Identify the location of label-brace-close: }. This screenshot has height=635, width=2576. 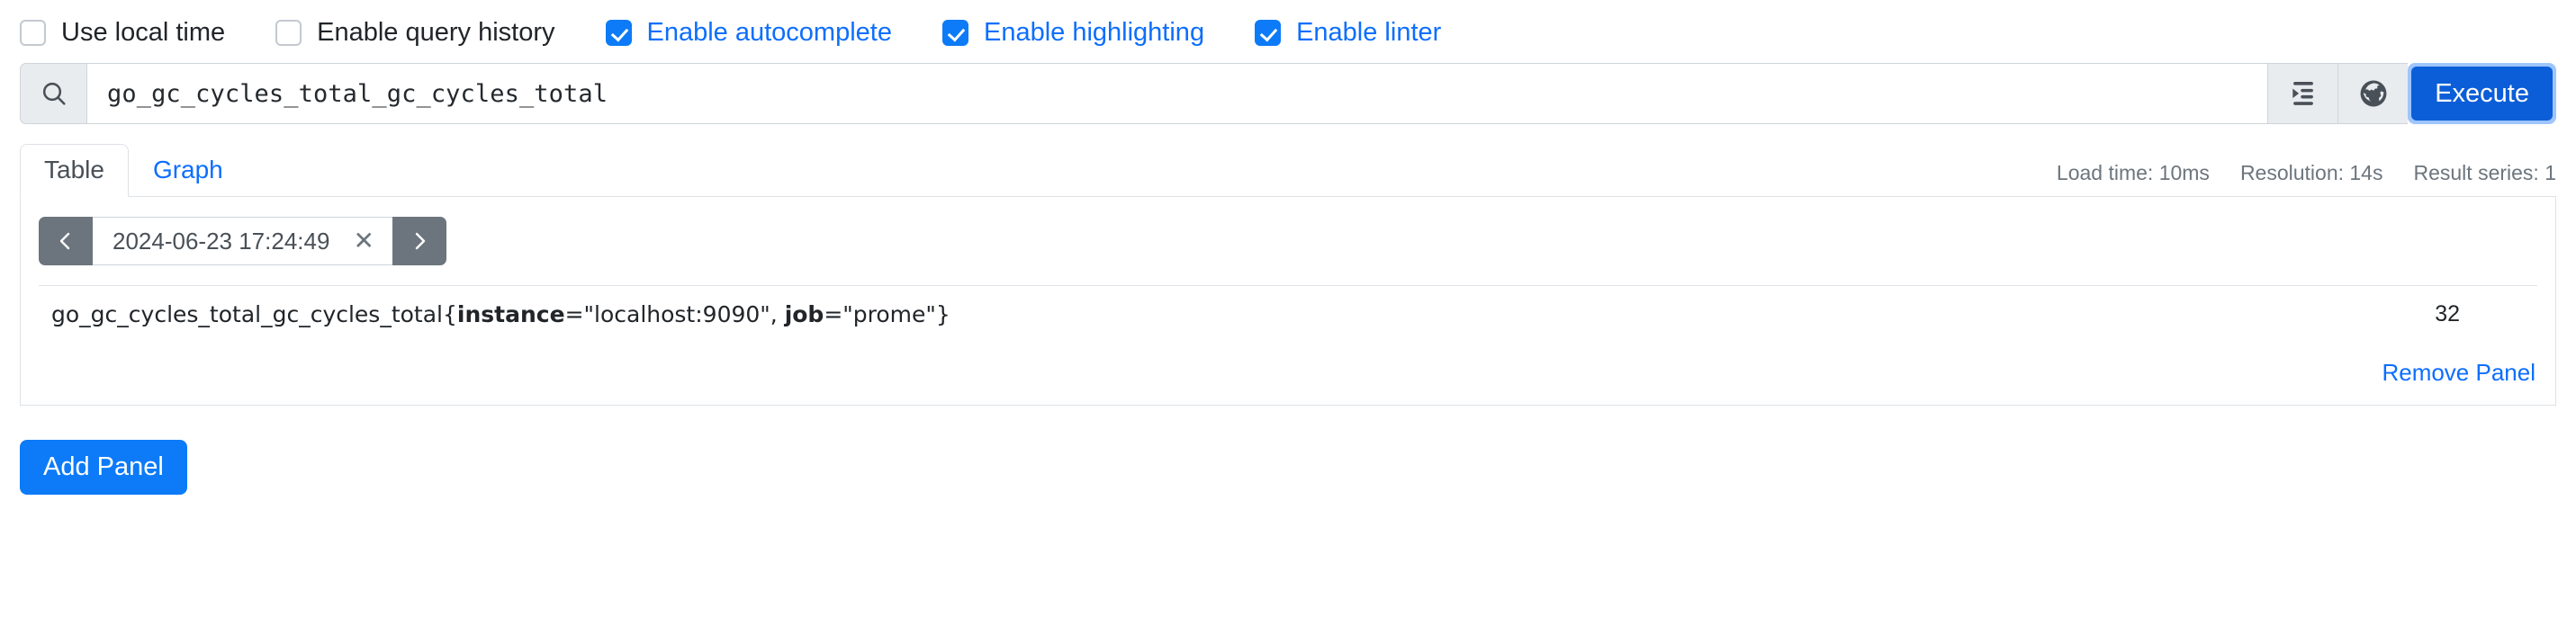
(942, 314).